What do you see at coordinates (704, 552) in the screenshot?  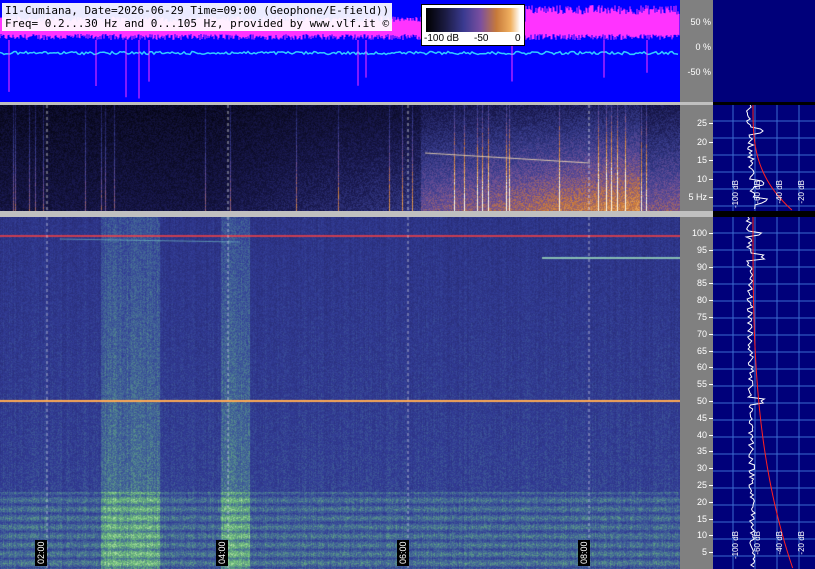 I see `high-band-axis-label: 5` at bounding box center [704, 552].